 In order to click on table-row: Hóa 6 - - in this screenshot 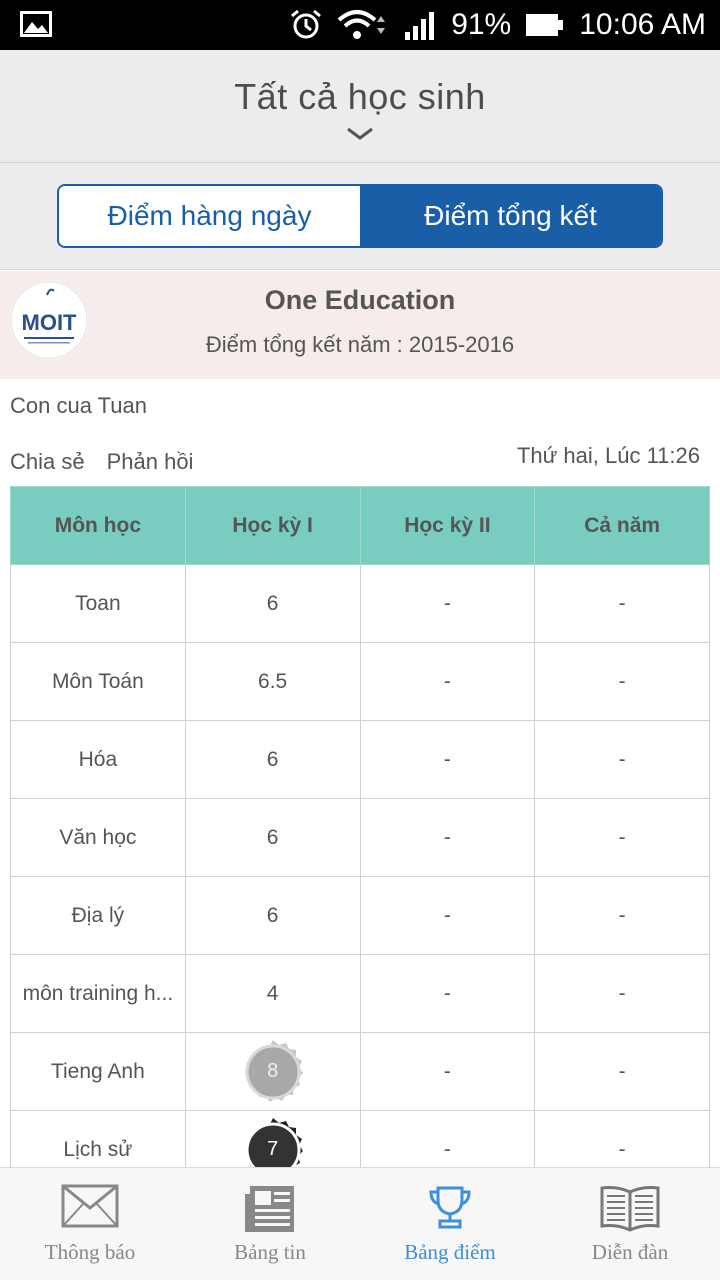, I will do `click(360, 759)`.